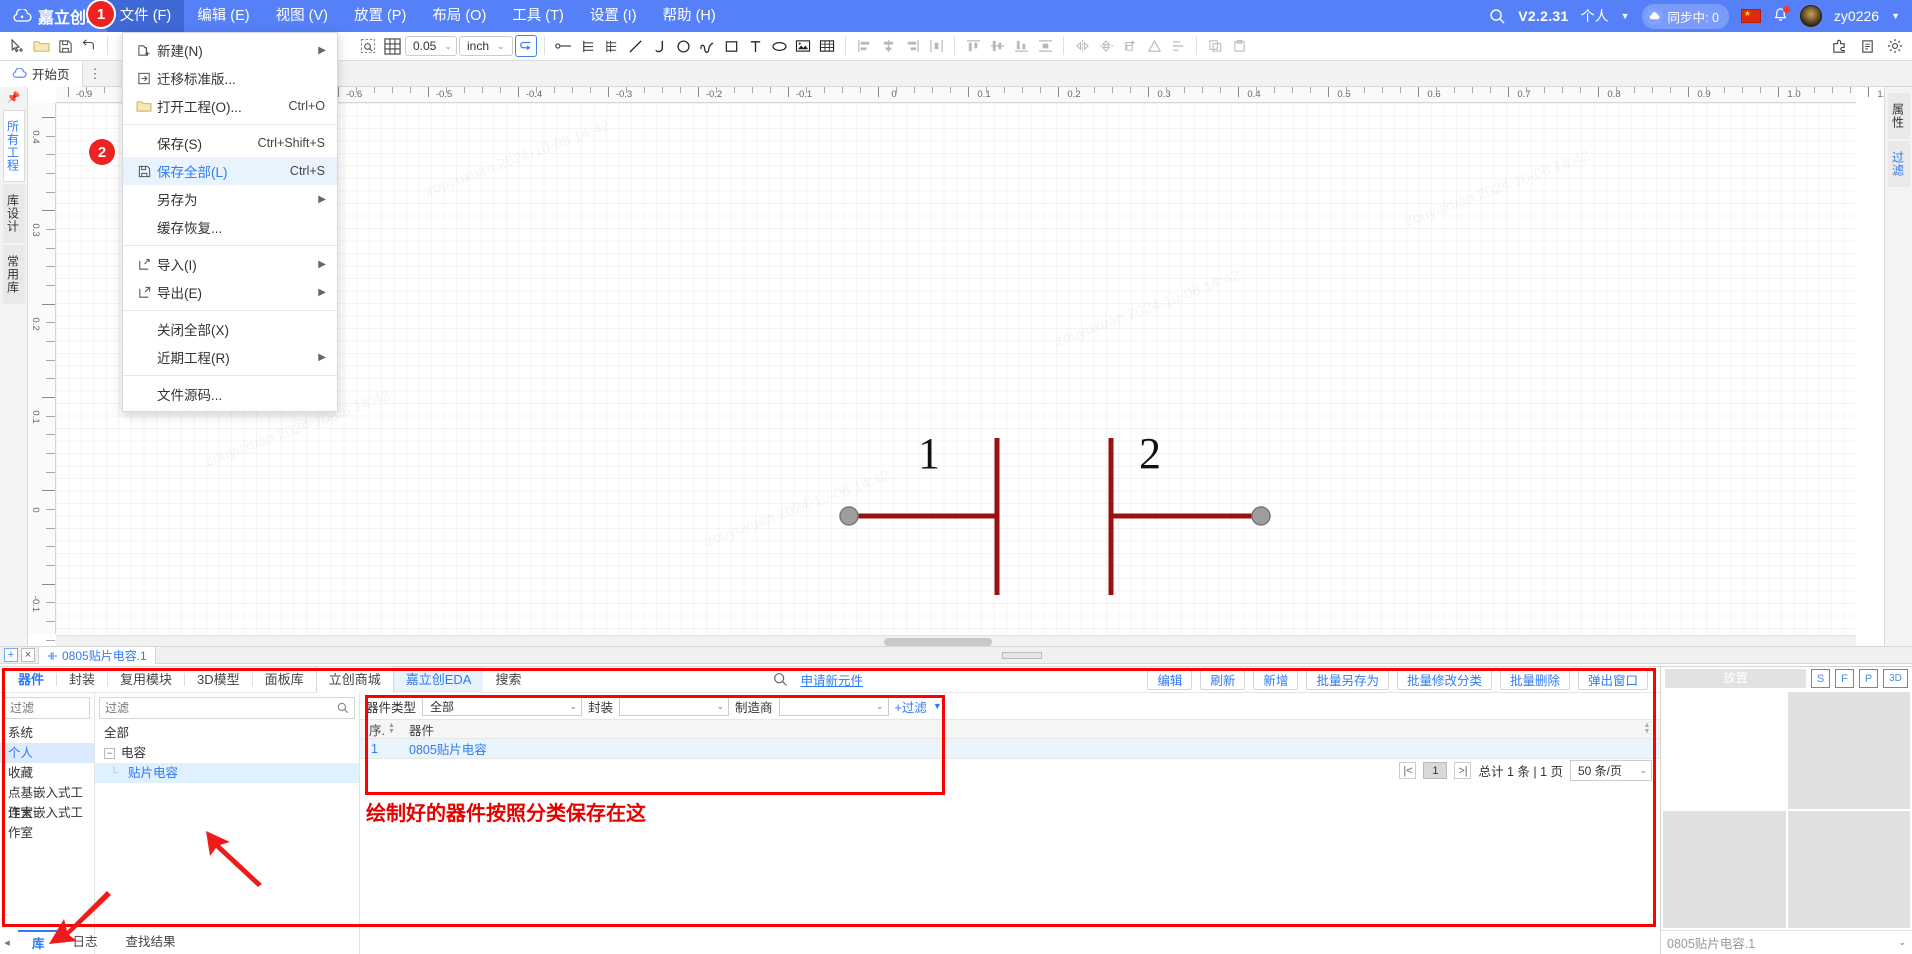  Describe the element at coordinates (1444, 679) in the screenshot. I see `batch-change-category-button: 批量修改分类` at that location.